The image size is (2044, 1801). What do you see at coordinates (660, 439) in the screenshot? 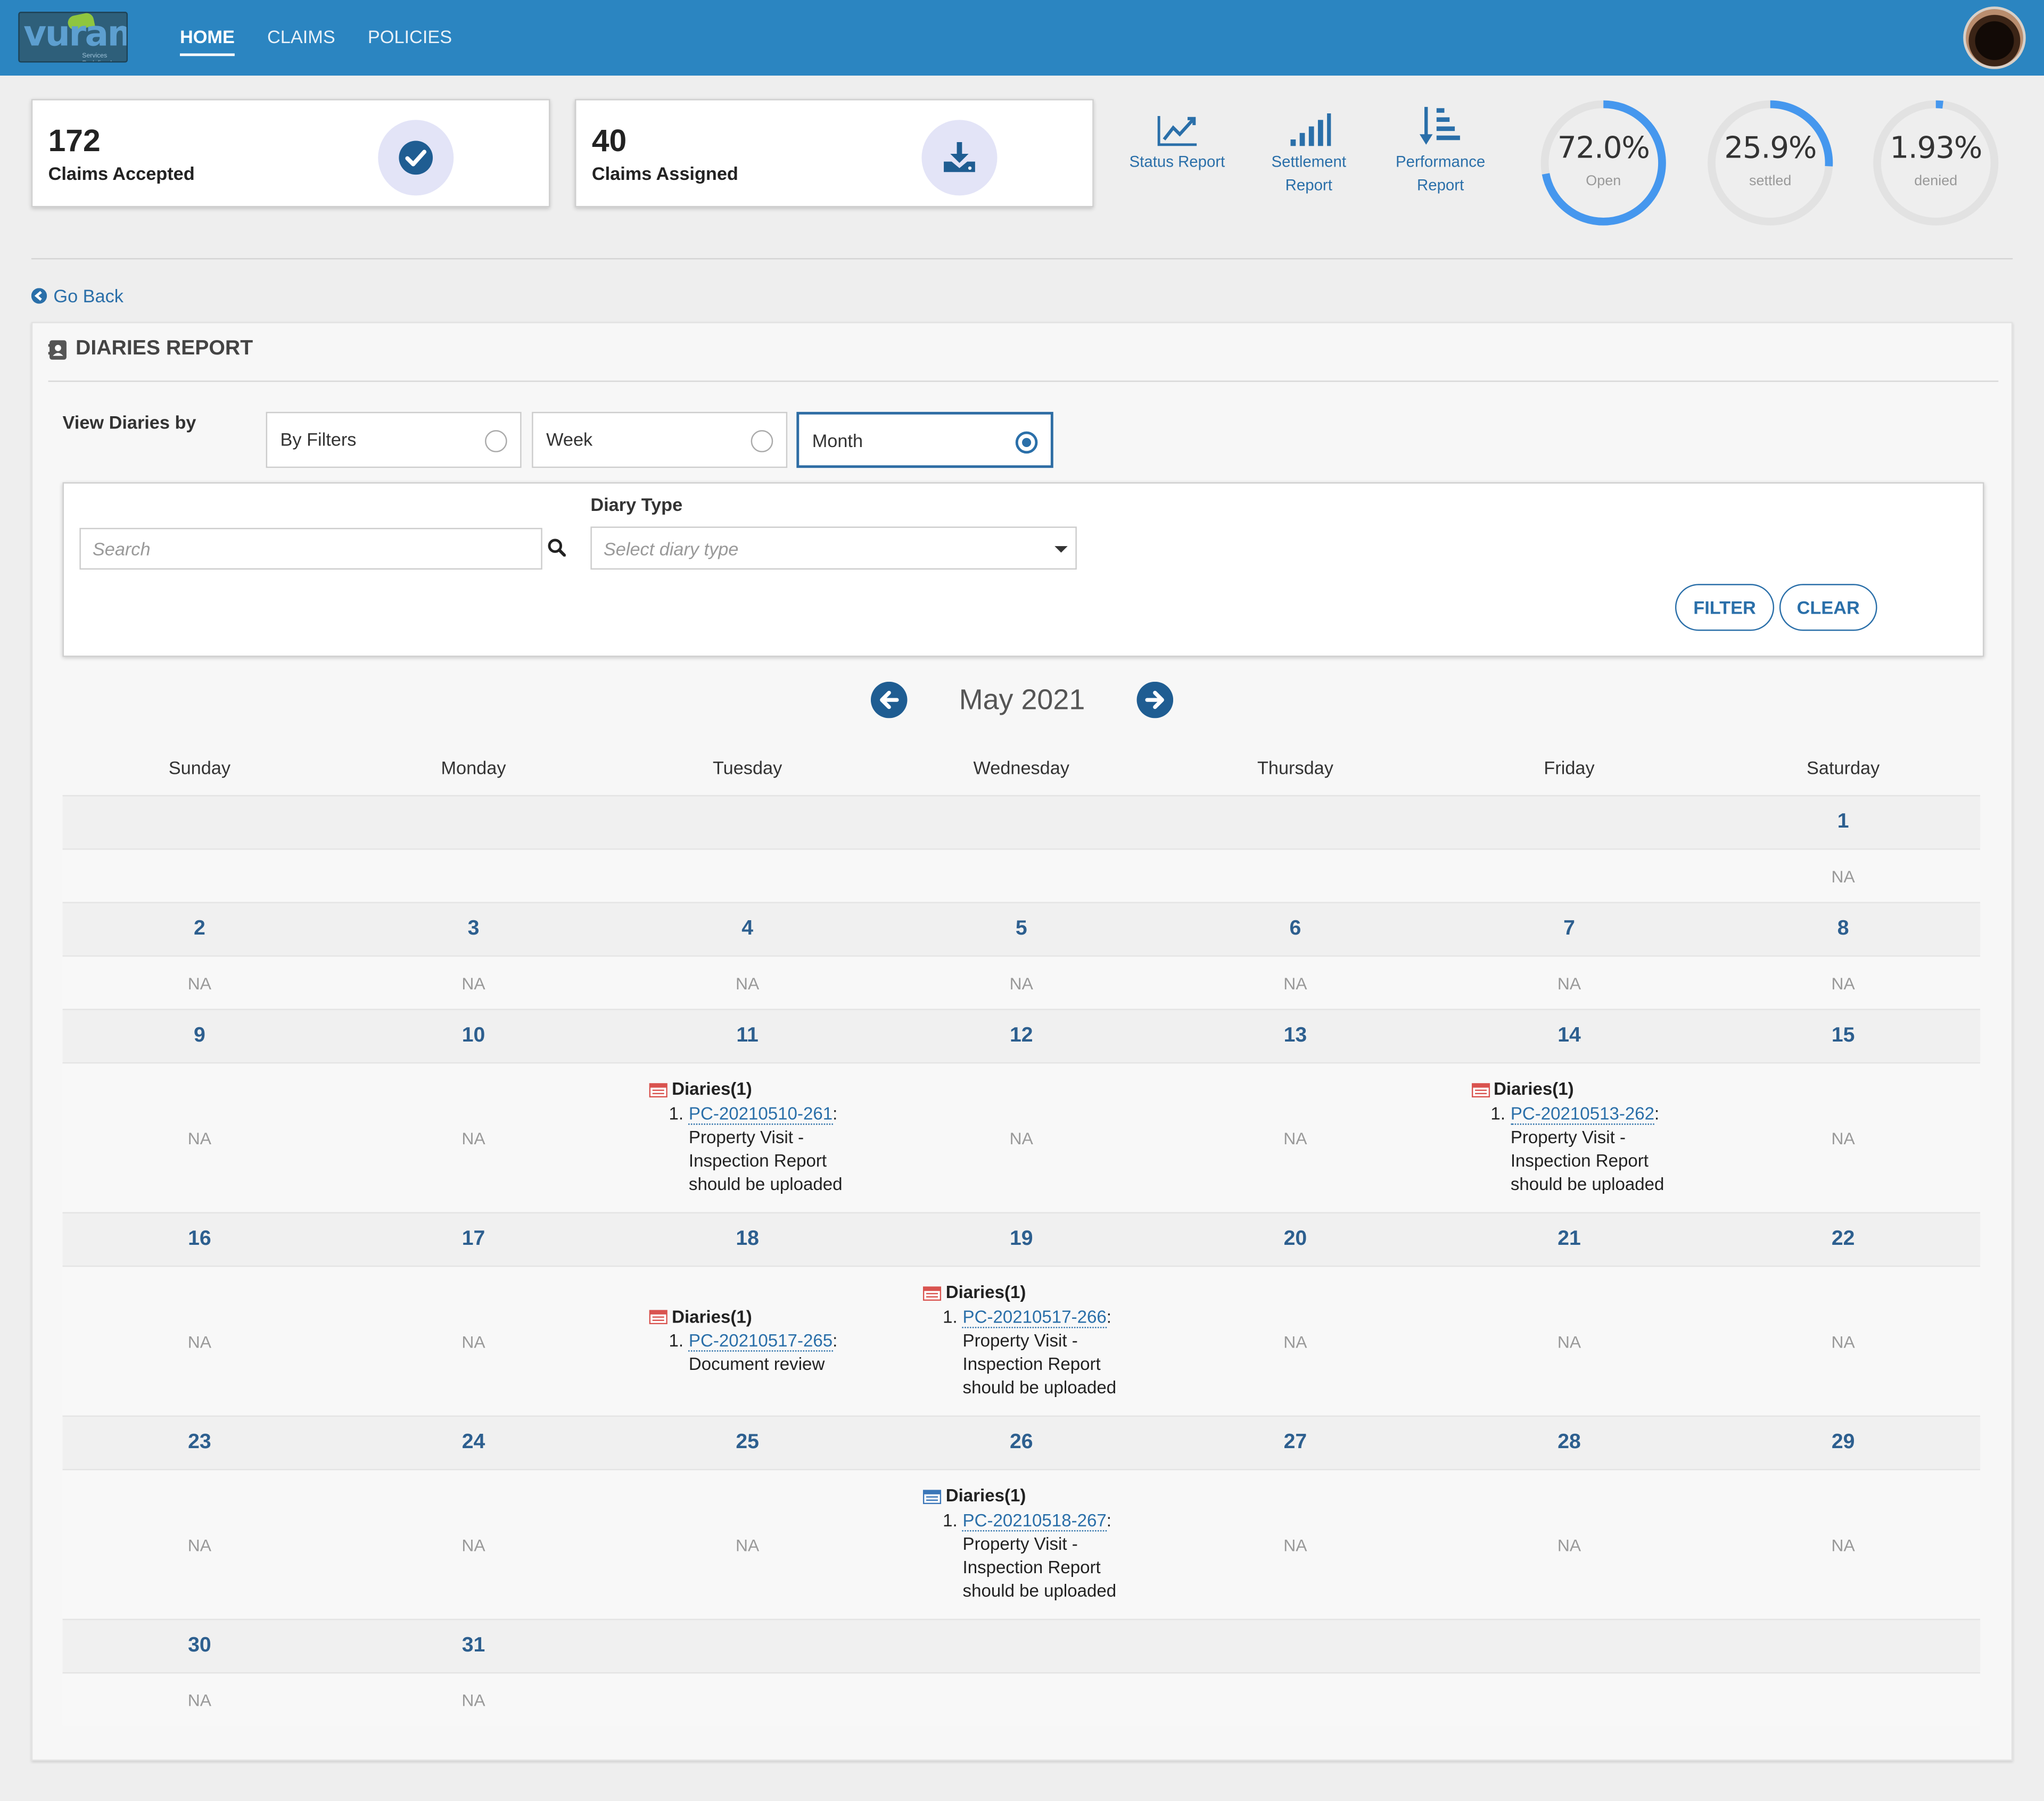
I see `radio-week: Week` at bounding box center [660, 439].